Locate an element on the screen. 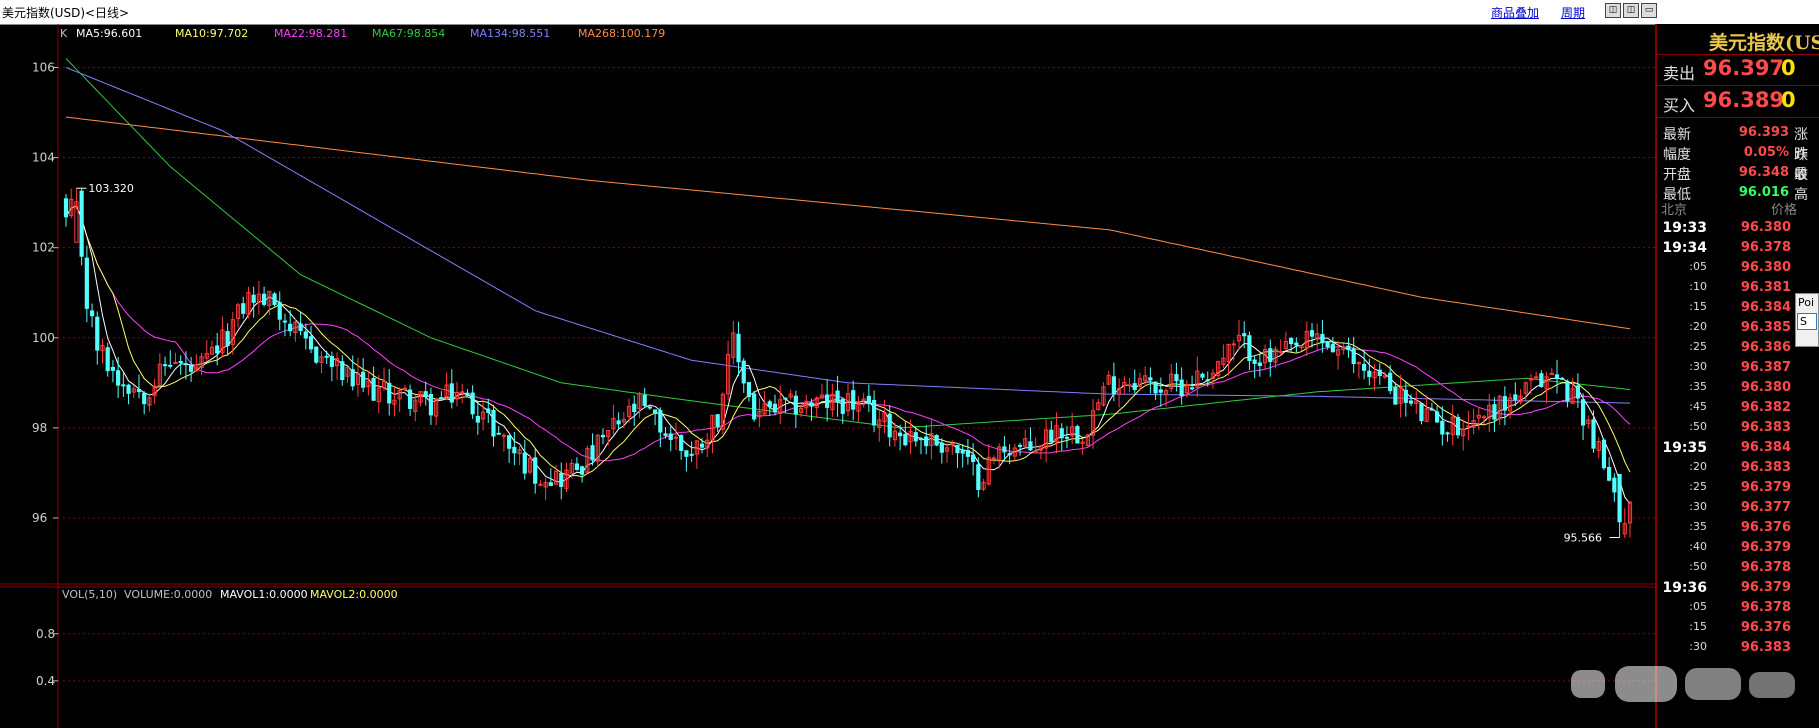 This screenshot has height=728, width=1819. popup-button: S is located at coordinates (1807, 321).